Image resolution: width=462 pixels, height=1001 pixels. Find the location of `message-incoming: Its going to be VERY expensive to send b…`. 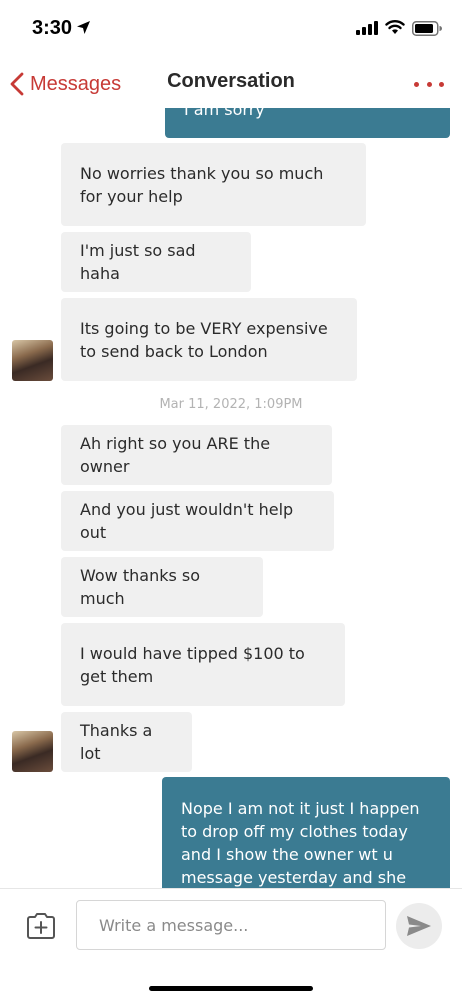

message-incoming: Its going to be VERY expensive to send b… is located at coordinates (209, 339).